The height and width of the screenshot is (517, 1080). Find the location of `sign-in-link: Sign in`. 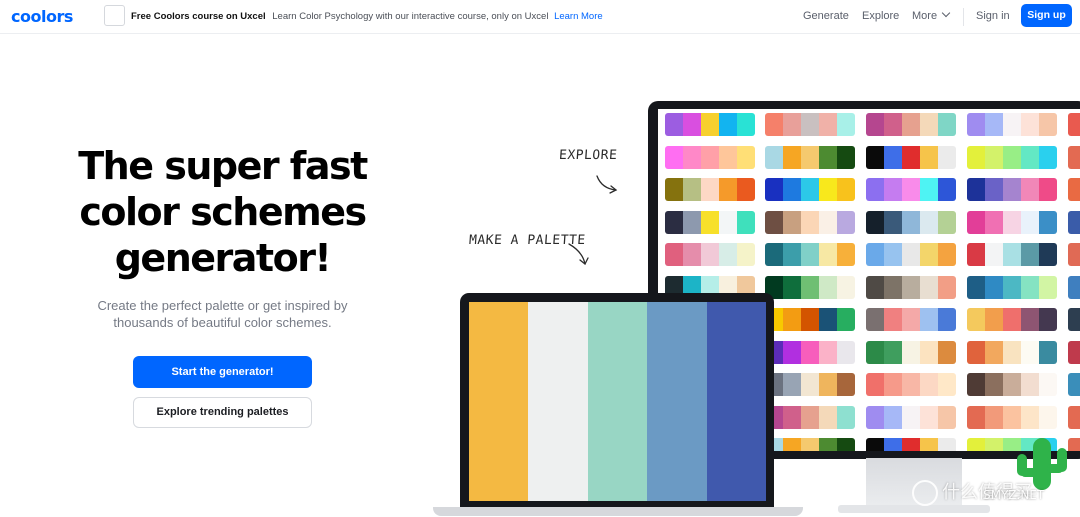

sign-in-link: Sign in is located at coordinates (993, 16).